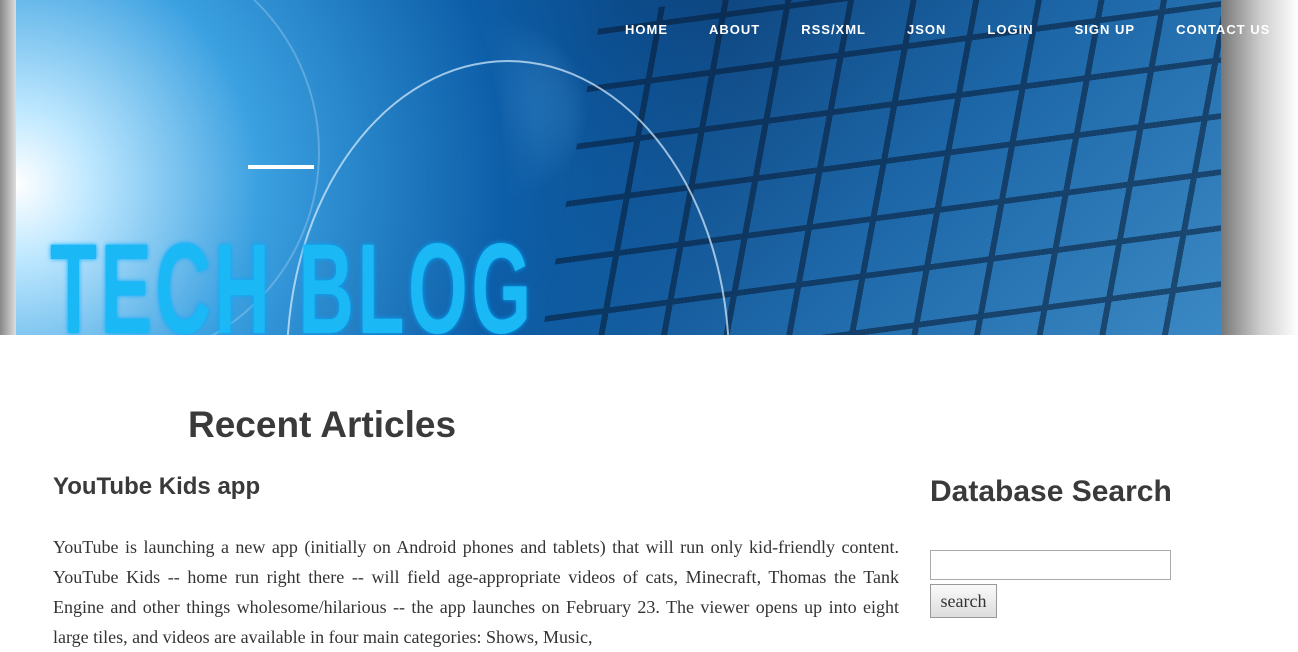 This screenshot has width=1298, height=652. I want to click on article-title: YouTube Kids app, so click(156, 487).